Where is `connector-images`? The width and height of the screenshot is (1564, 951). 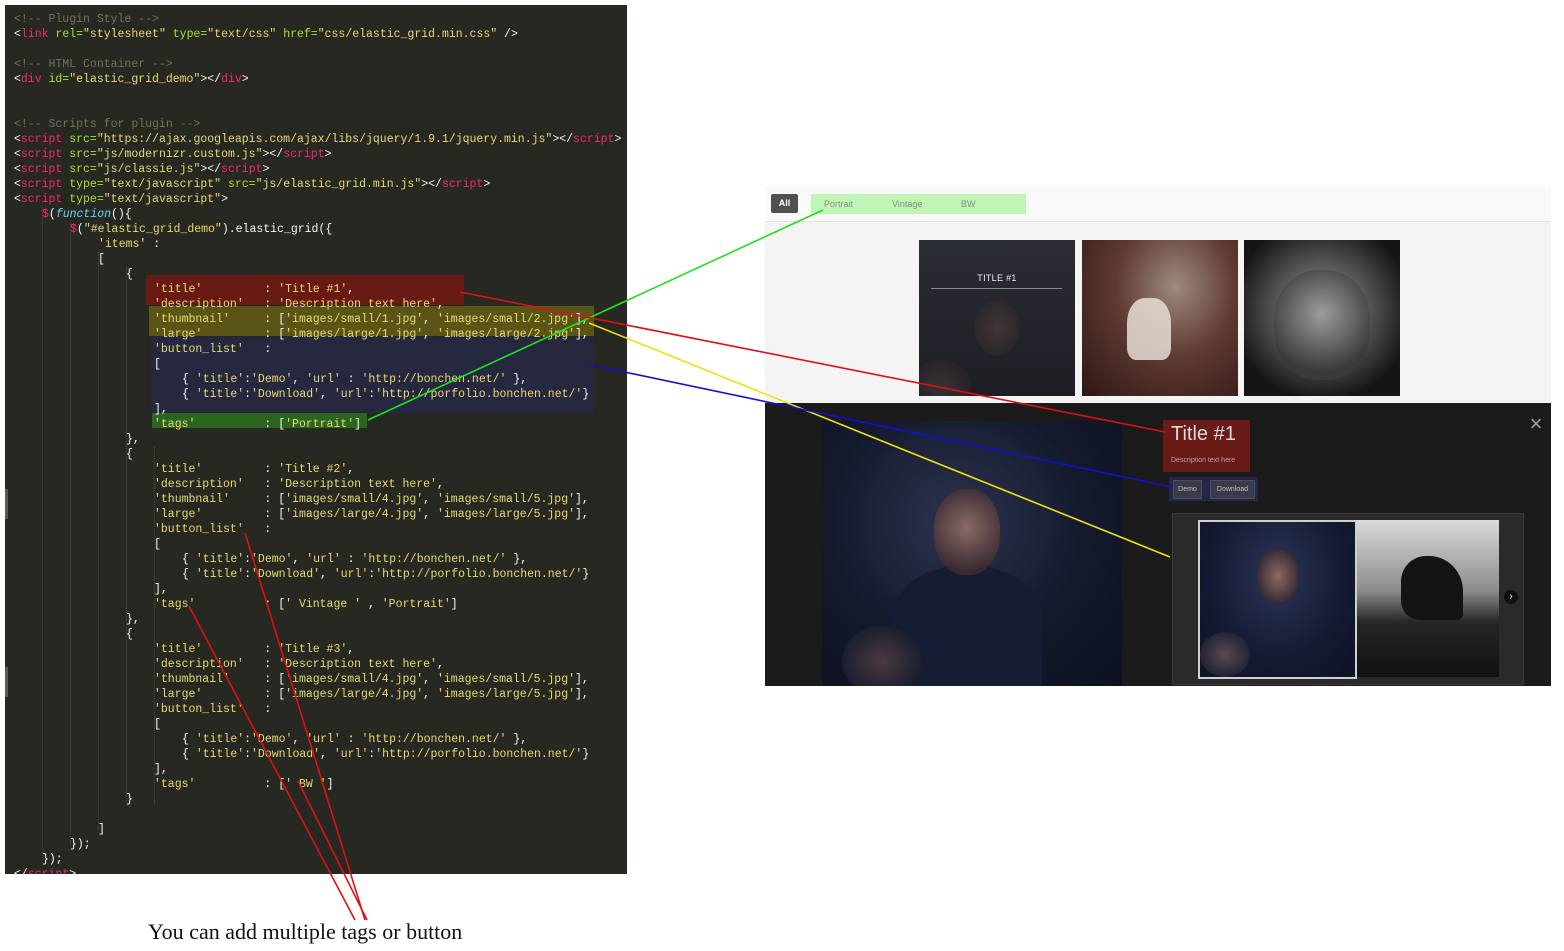
connector-images is located at coordinates (879, 440).